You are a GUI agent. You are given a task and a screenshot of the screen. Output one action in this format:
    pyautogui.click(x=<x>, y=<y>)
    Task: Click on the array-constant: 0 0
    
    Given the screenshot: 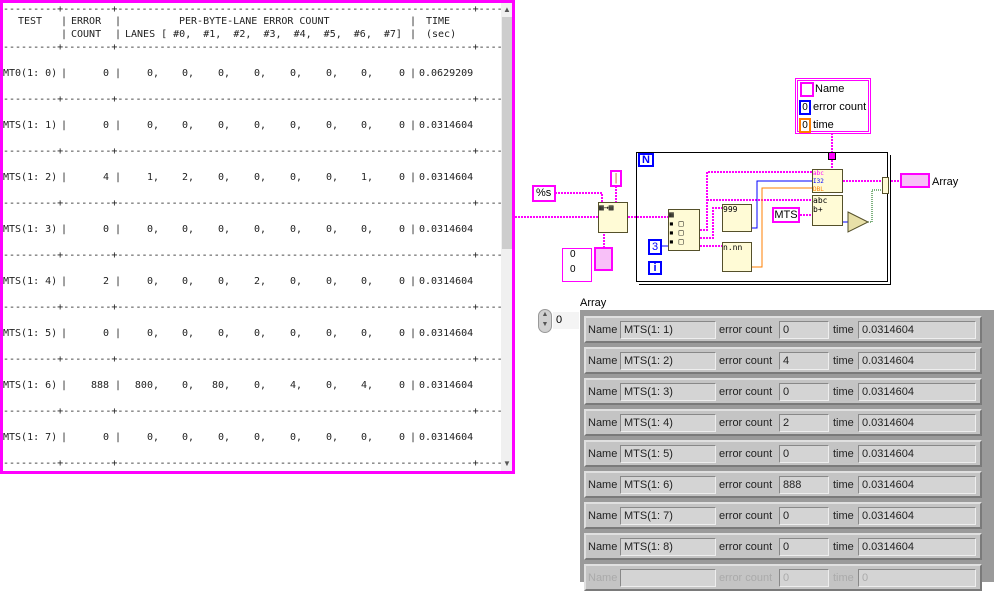 What is the action you would take?
    pyautogui.click(x=577, y=265)
    